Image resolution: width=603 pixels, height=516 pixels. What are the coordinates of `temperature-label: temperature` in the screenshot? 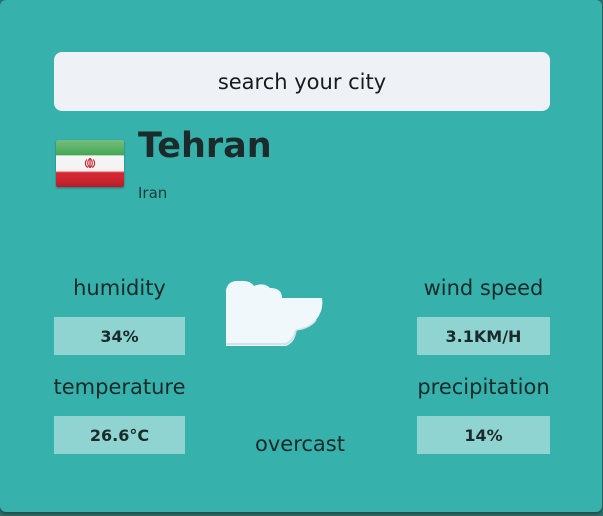 It's located at (119, 387).